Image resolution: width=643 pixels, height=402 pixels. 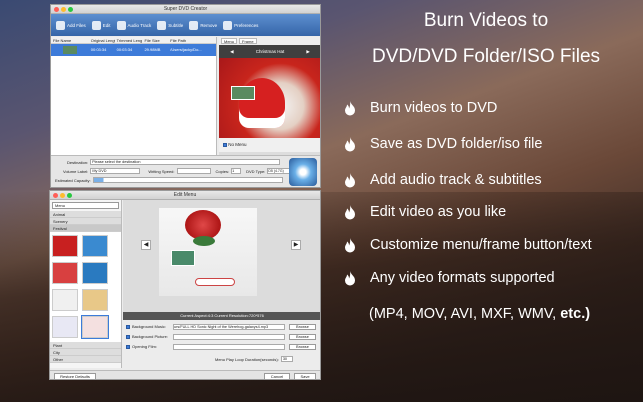 I want to click on category-festival: Festival, so click(x=85, y=228).